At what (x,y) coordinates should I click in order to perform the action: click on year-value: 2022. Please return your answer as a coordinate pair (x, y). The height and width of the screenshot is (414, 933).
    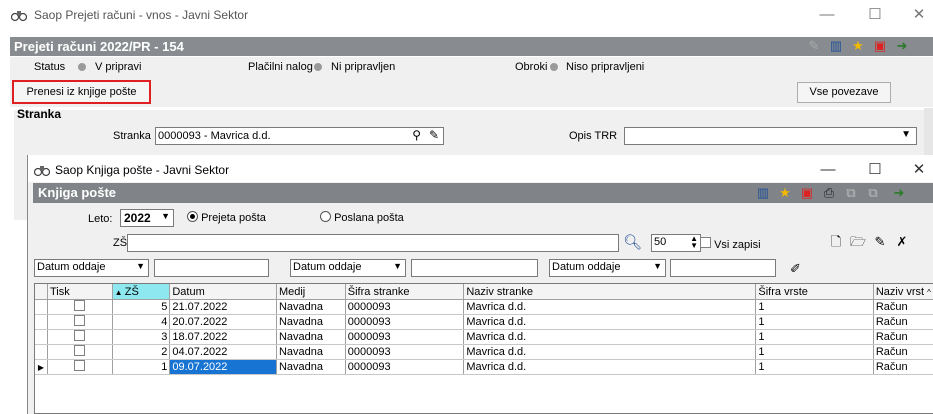
    Looking at the image, I should click on (137, 218).